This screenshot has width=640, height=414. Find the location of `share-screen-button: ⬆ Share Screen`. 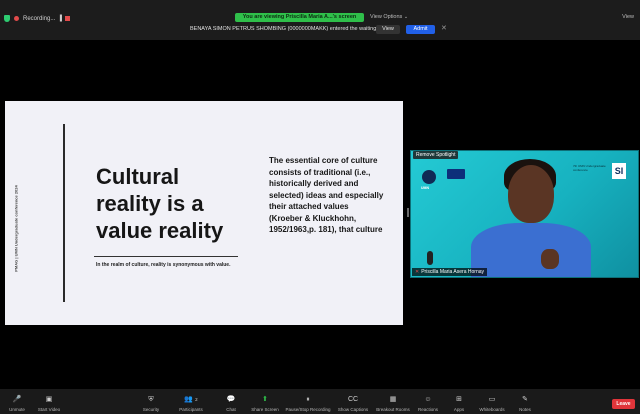

share-screen-button: ⬆ Share Screen is located at coordinates (265, 403).